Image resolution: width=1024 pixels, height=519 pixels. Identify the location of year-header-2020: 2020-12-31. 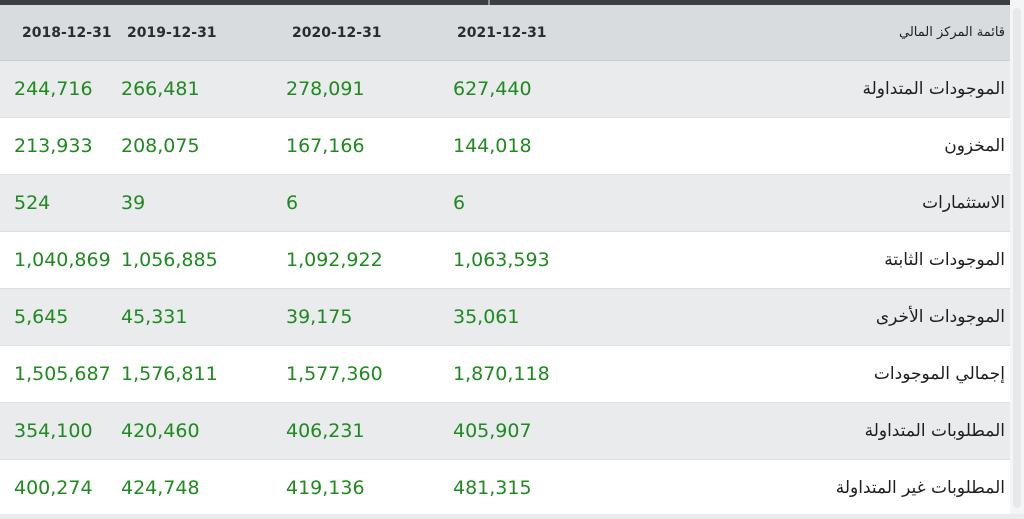
(352, 33).